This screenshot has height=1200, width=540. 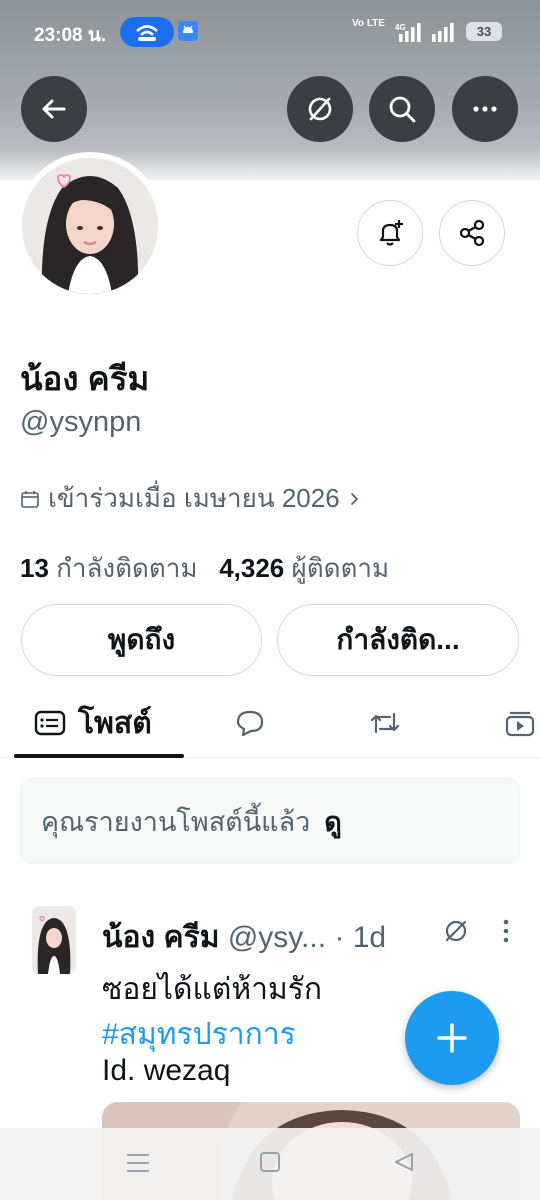 I want to click on share-button, so click(x=472, y=233).